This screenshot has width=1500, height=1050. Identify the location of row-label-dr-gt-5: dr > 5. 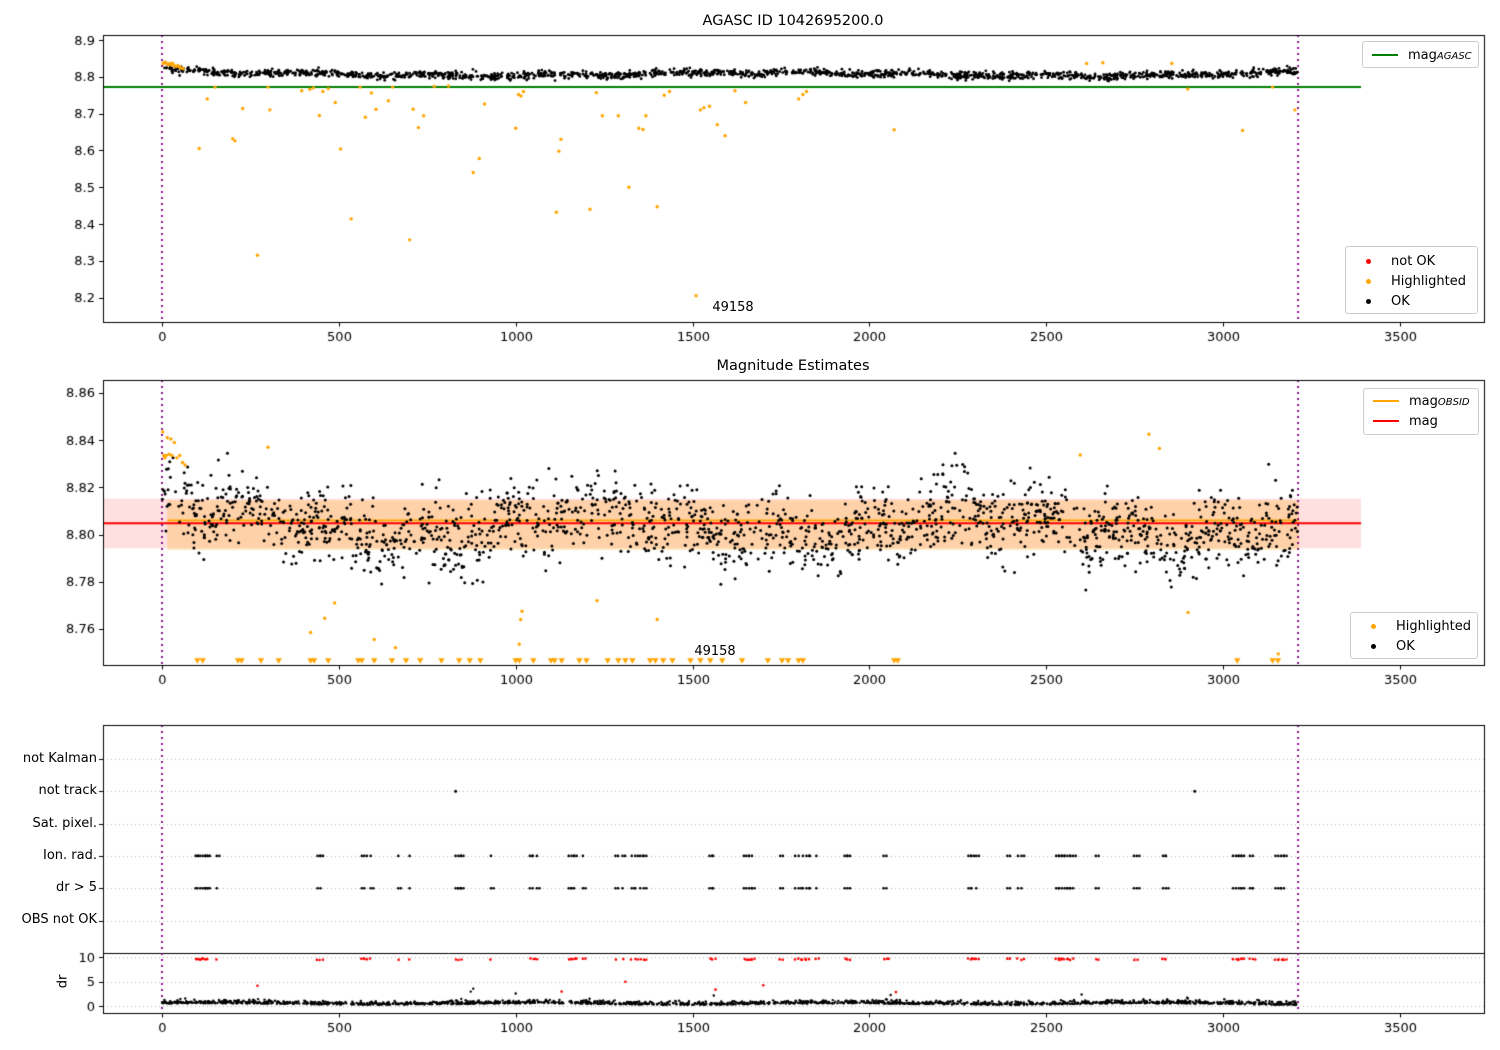
(76, 887).